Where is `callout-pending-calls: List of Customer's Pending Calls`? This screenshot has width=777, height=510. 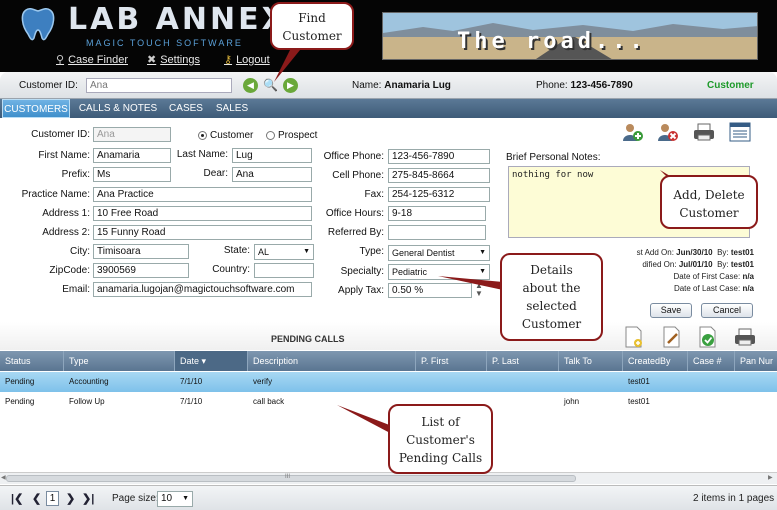
callout-pending-calls: List of Customer's Pending Calls is located at coordinates (440, 439).